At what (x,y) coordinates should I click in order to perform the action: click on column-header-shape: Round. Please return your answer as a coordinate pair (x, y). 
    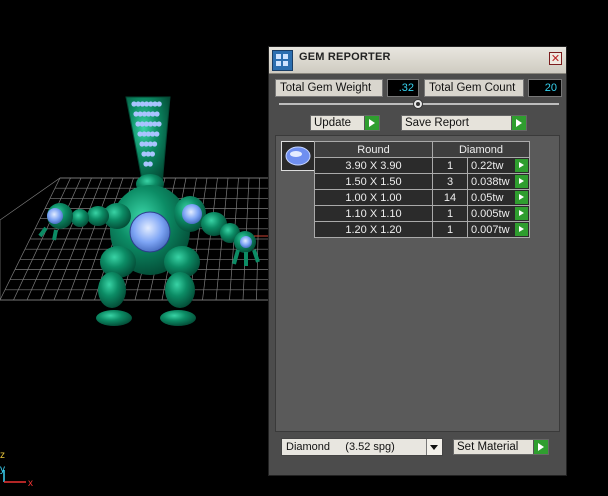
    Looking at the image, I should click on (373, 149).